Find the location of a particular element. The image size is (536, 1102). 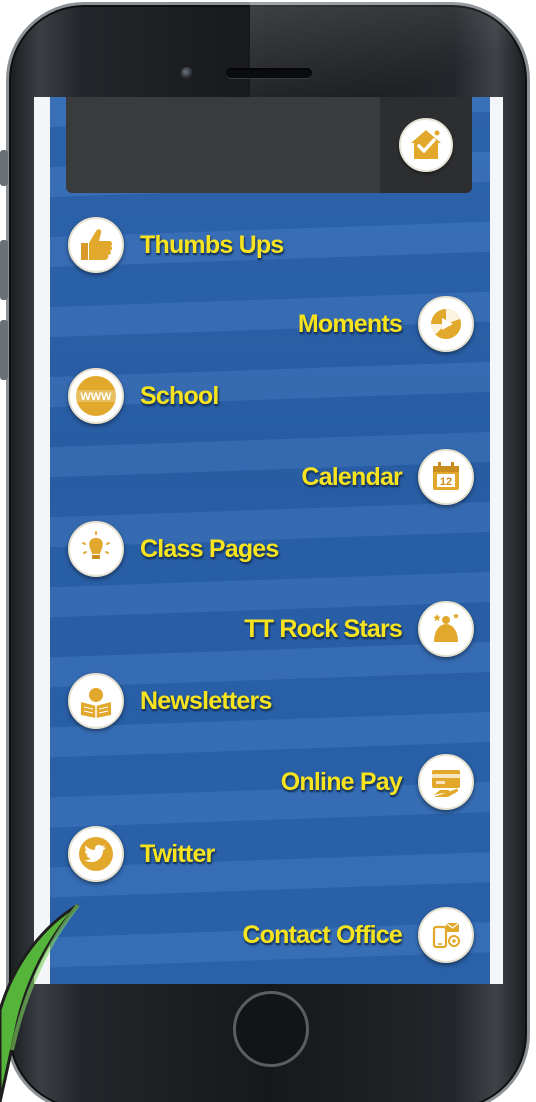

menu-item-newsletters: Newsletters is located at coordinates (170, 701).